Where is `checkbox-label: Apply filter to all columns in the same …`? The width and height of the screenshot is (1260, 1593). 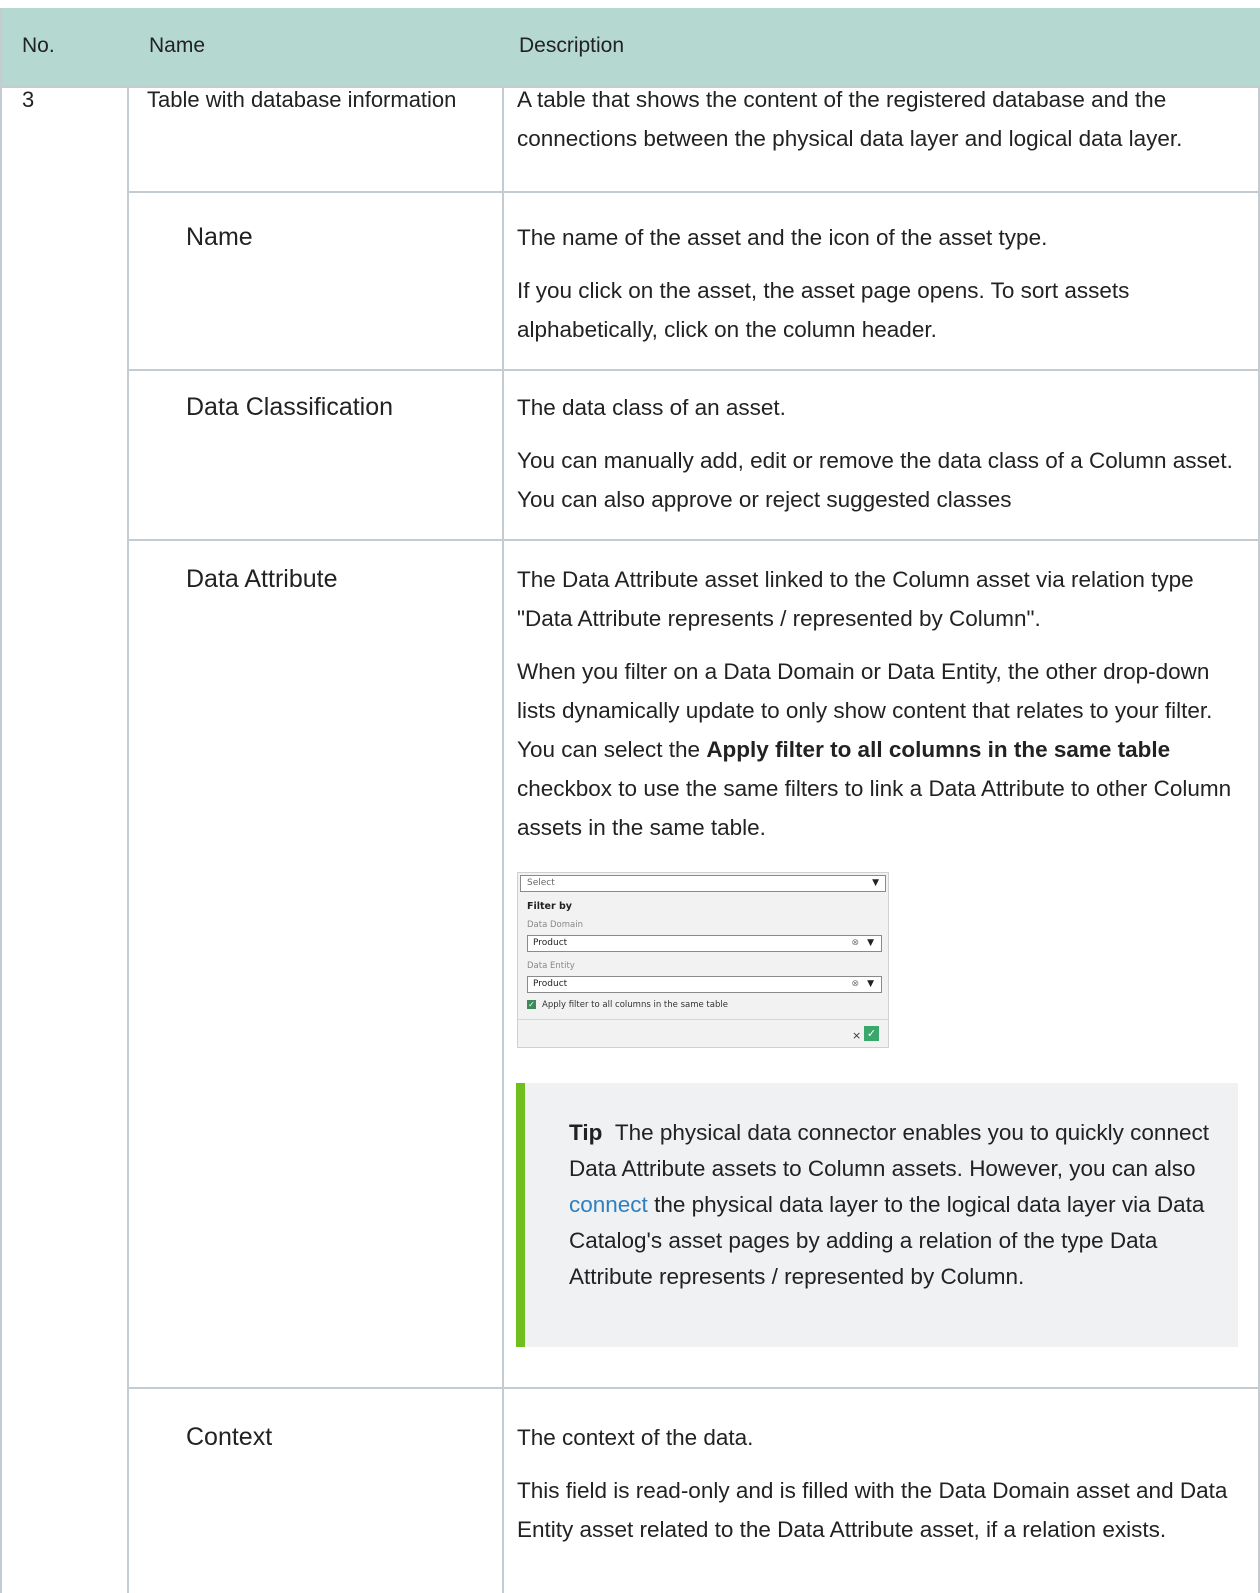
checkbox-label: Apply filter to all columns in the same … is located at coordinates (635, 1005).